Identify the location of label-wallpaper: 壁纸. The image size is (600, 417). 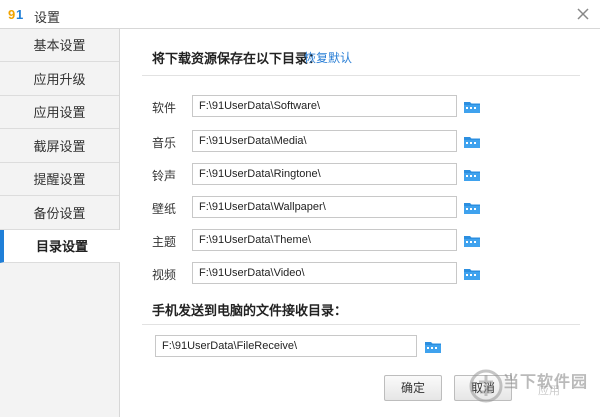
(164, 209).